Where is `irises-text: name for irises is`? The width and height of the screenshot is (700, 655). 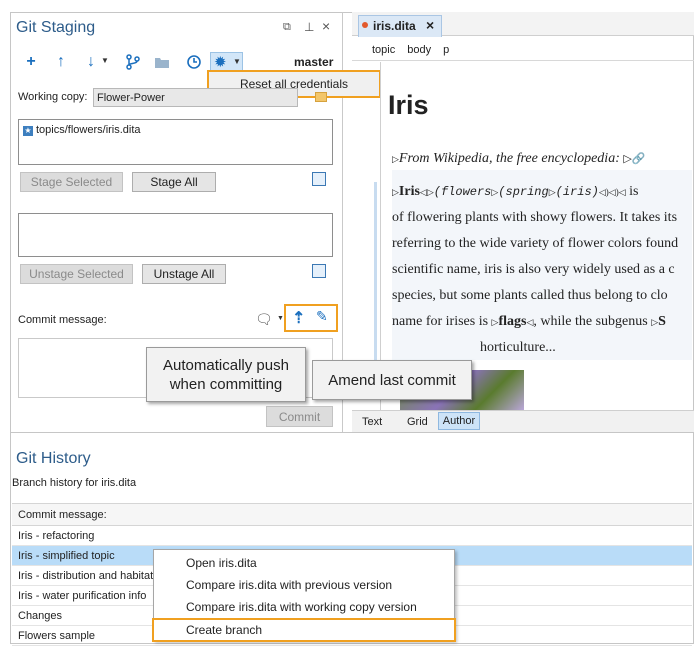 irises-text: name for irises is is located at coordinates (440, 321).